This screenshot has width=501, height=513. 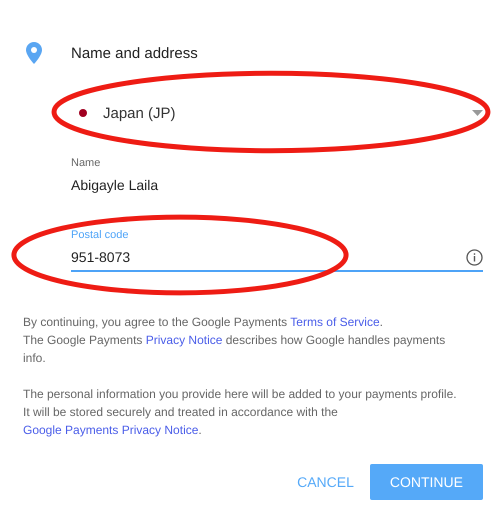 I want to click on dropdown-caret-icon, so click(x=477, y=113).